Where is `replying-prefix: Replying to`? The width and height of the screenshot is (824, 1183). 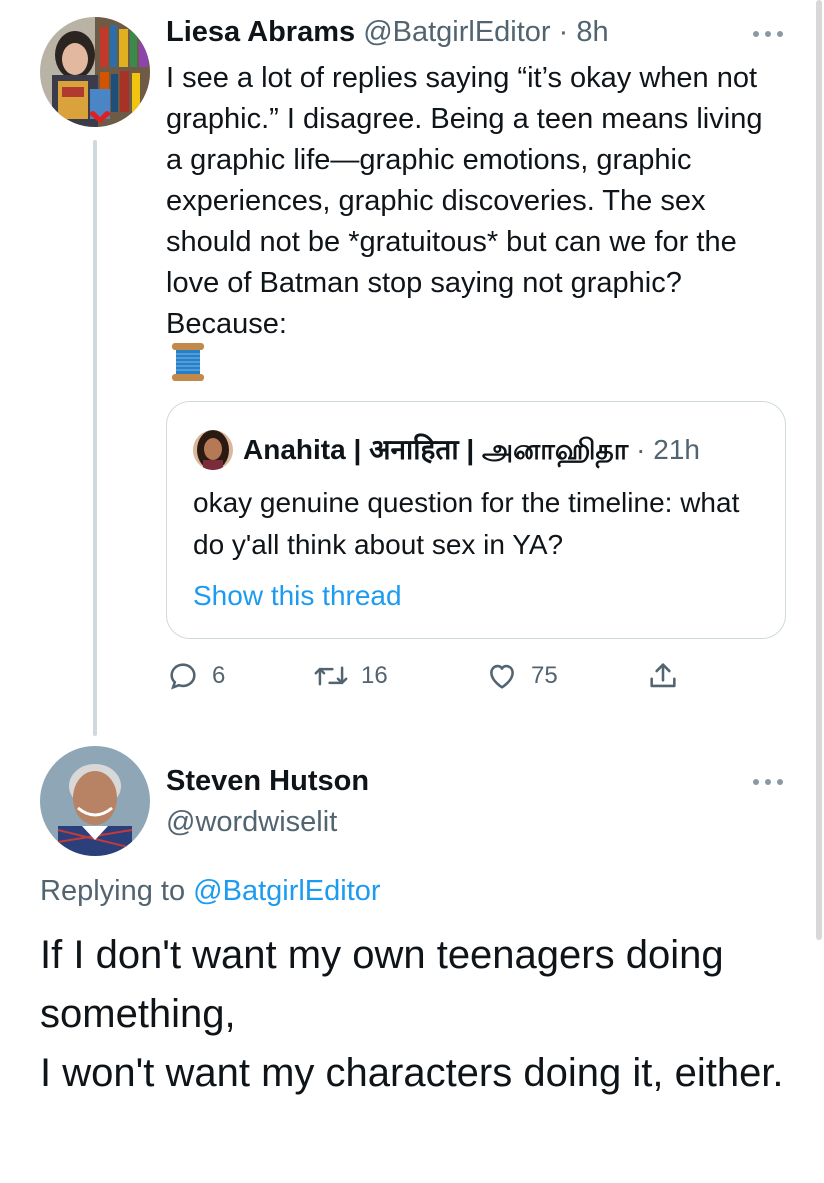 replying-prefix: Replying to is located at coordinates (113, 891).